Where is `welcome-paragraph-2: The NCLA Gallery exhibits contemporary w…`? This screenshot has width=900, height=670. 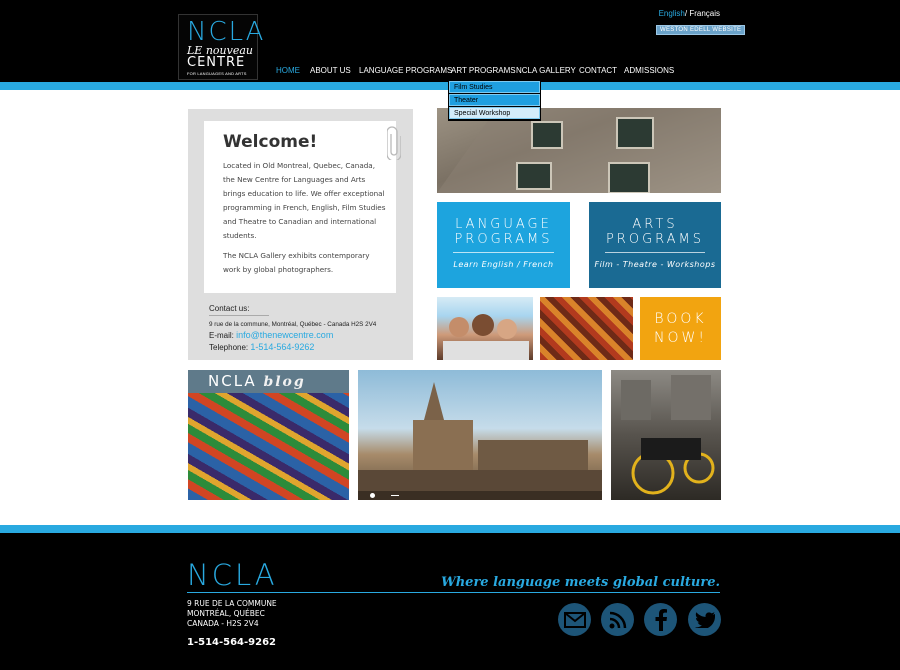
welcome-paragraph-2: The NCLA Gallery exhibits contemporary w… is located at coordinates (296, 262).